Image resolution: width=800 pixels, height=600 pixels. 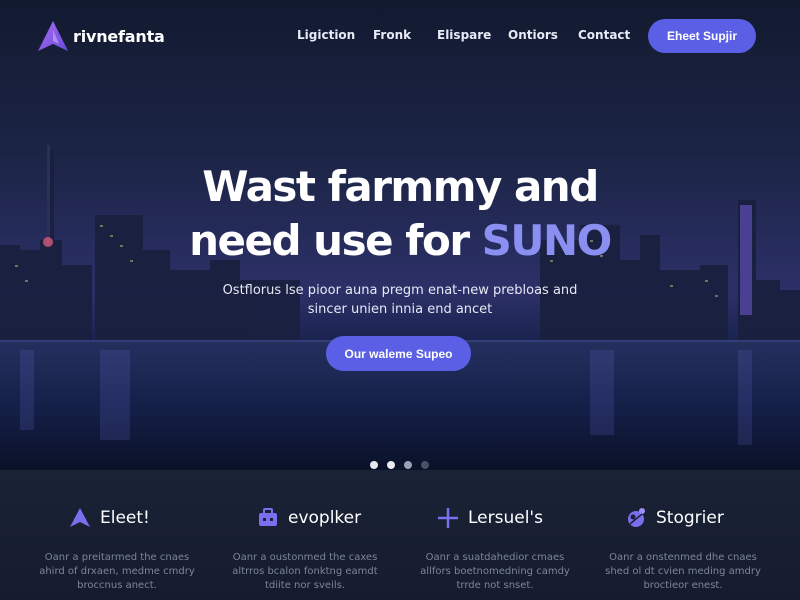 I want to click on brand-logo: rivnefanta, so click(x=100, y=36).